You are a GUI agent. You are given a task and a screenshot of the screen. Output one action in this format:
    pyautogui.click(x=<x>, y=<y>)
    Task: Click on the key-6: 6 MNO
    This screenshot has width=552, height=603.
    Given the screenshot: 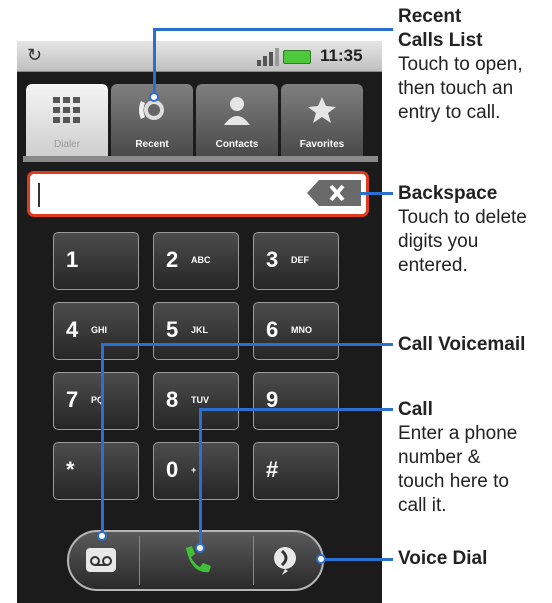 What is the action you would take?
    pyautogui.click(x=296, y=331)
    